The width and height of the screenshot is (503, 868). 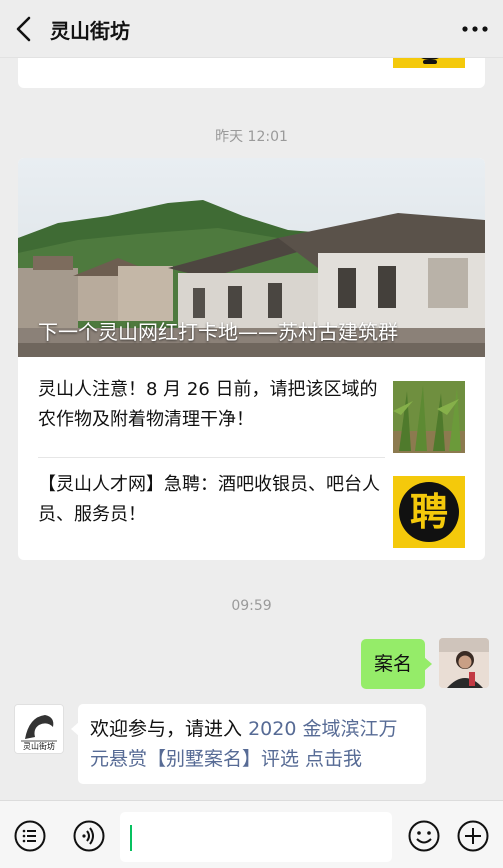 I want to click on more-dots-icon, so click(x=475, y=29).